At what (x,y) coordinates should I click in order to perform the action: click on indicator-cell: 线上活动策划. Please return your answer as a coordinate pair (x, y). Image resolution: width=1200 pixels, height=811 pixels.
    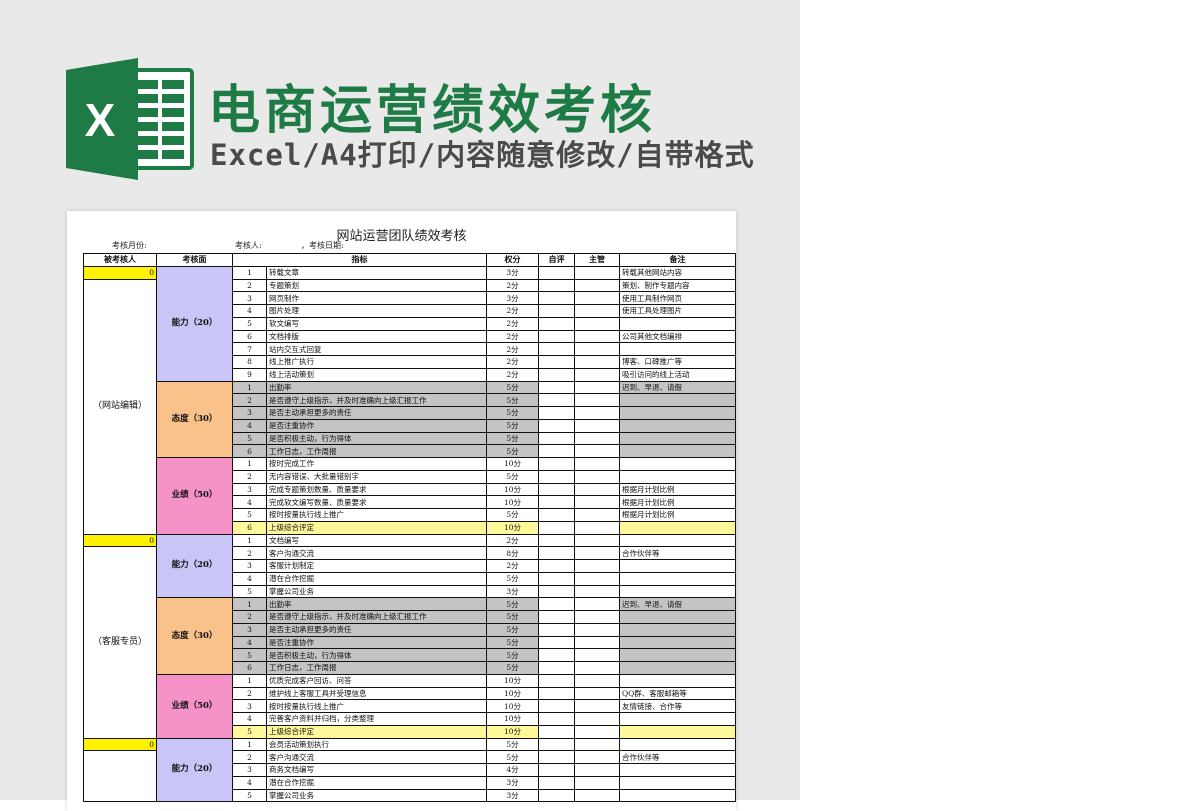
    Looking at the image, I should click on (376, 374).